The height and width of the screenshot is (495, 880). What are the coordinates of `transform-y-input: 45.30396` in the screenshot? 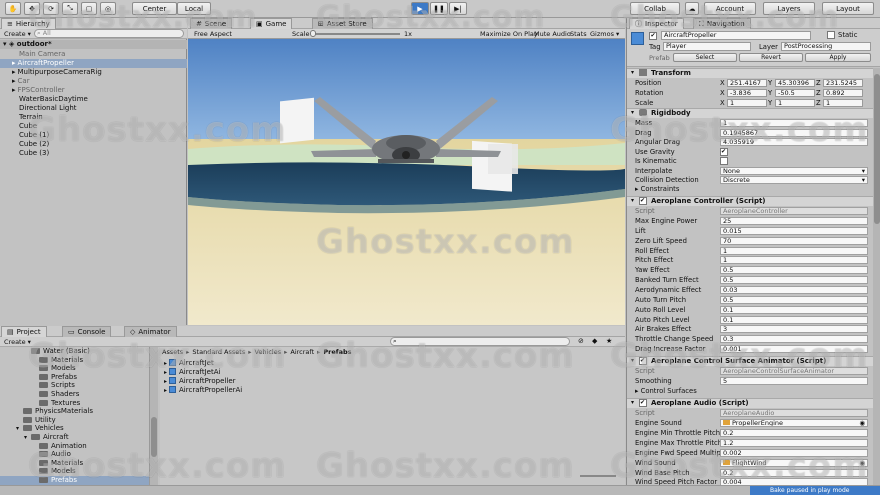 It's located at (795, 83).